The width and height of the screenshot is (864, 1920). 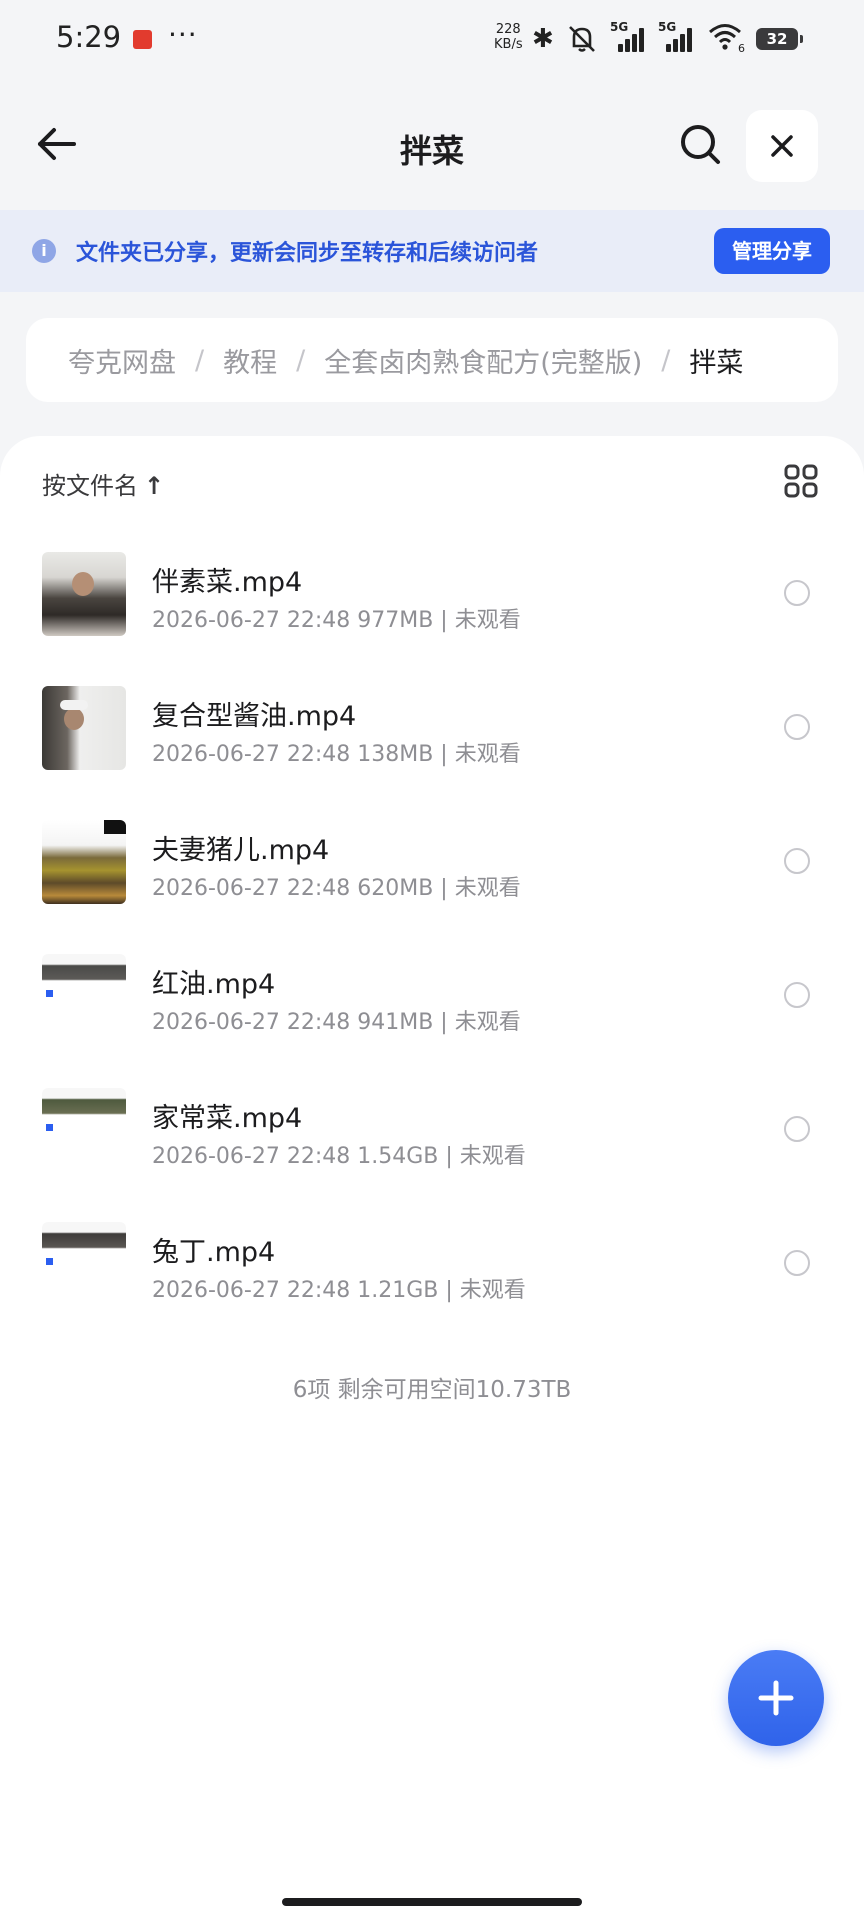 What do you see at coordinates (183, 34) in the screenshot?
I see `more-notifications-icon: ···` at bounding box center [183, 34].